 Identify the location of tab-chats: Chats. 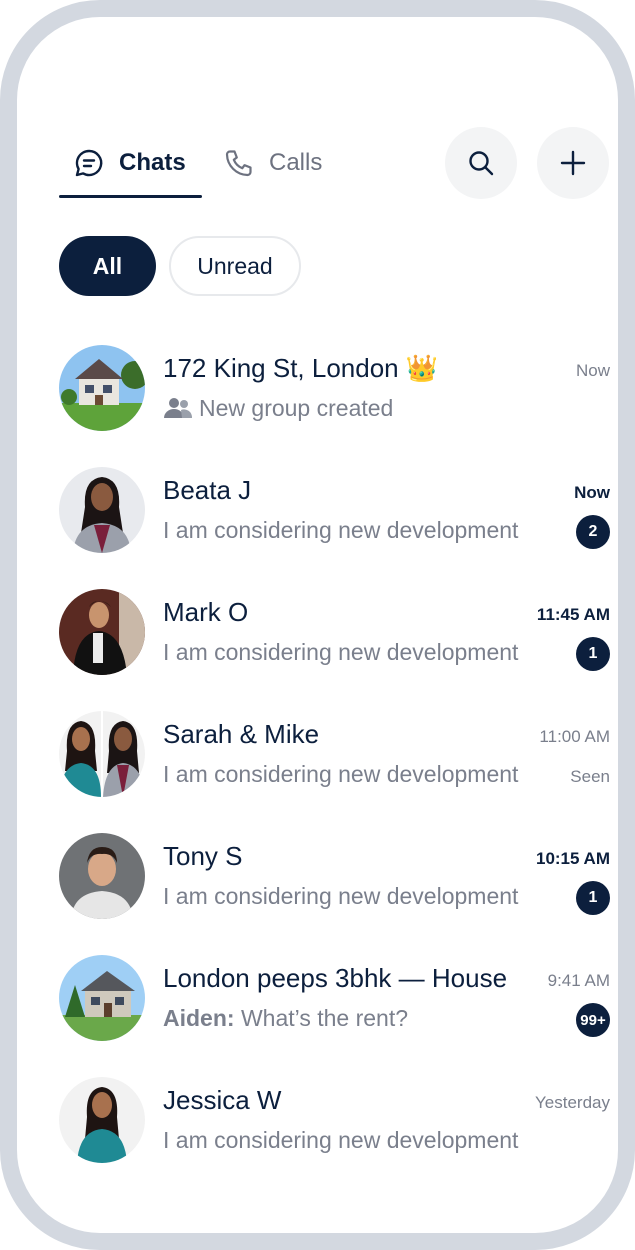
(129, 163).